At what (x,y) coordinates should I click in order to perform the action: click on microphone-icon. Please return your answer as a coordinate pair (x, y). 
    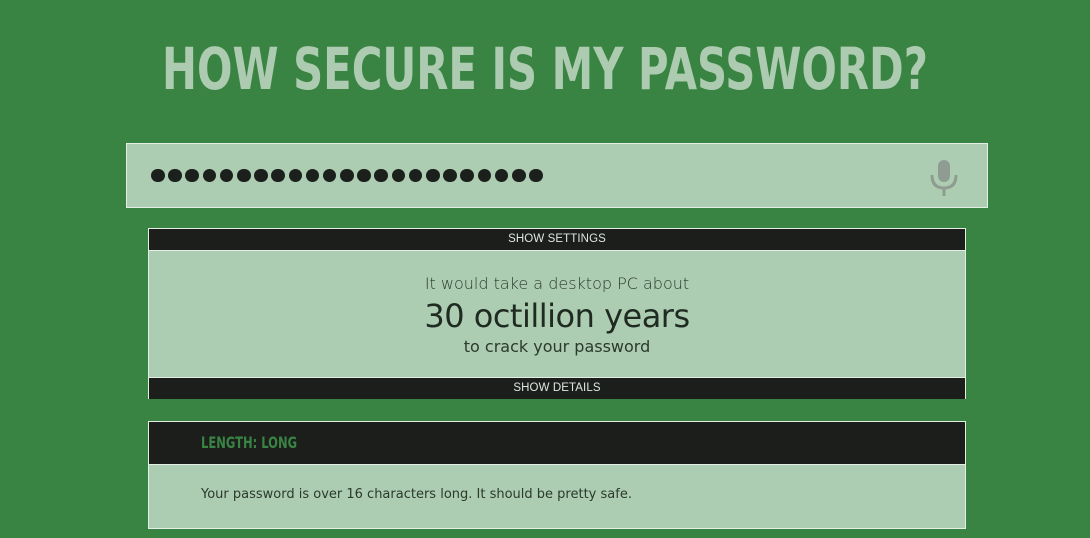
    Looking at the image, I should click on (944, 178).